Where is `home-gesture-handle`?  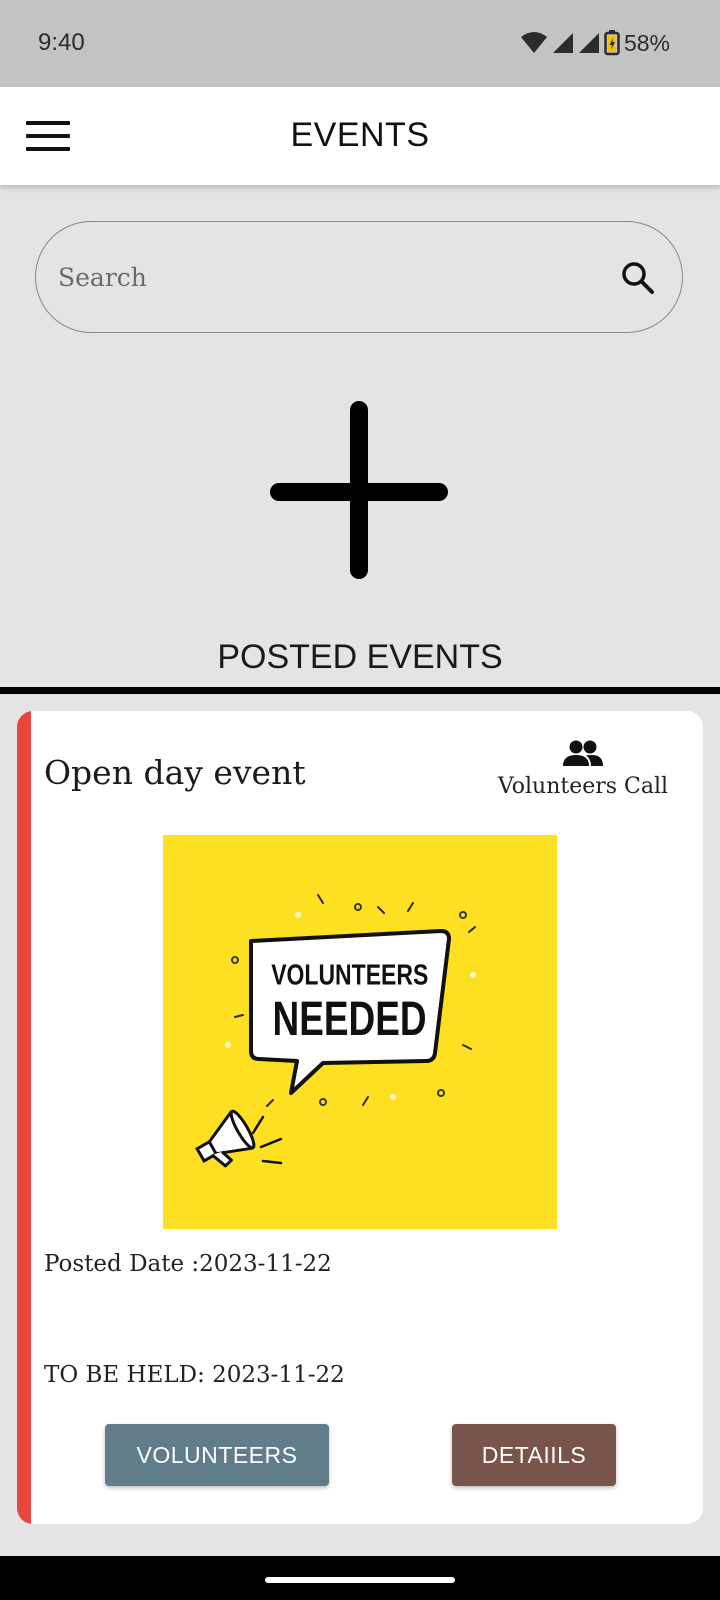
home-gesture-handle is located at coordinates (360, 1580).